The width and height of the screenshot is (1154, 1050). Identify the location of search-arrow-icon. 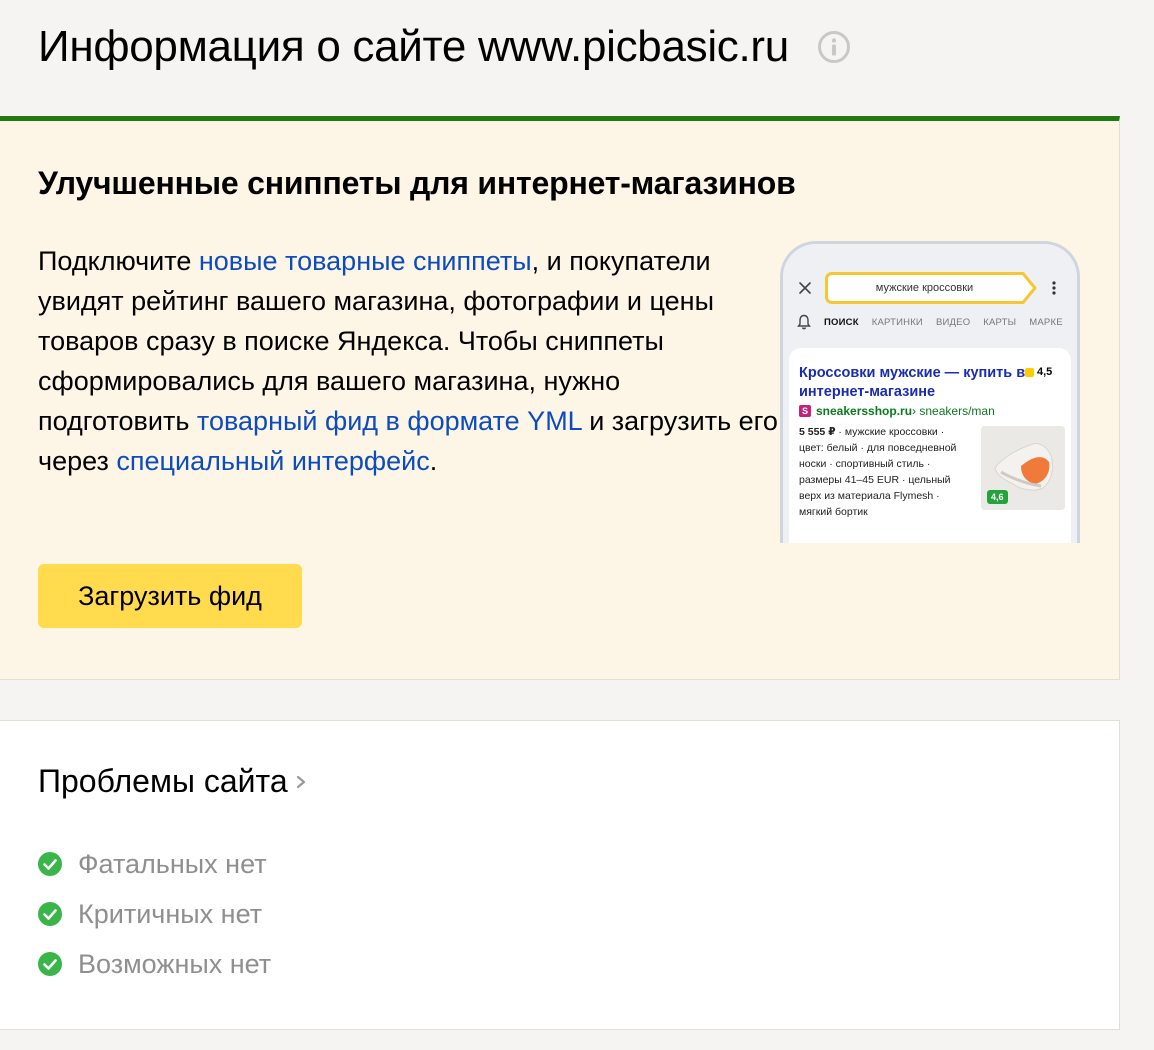
(1029, 290).